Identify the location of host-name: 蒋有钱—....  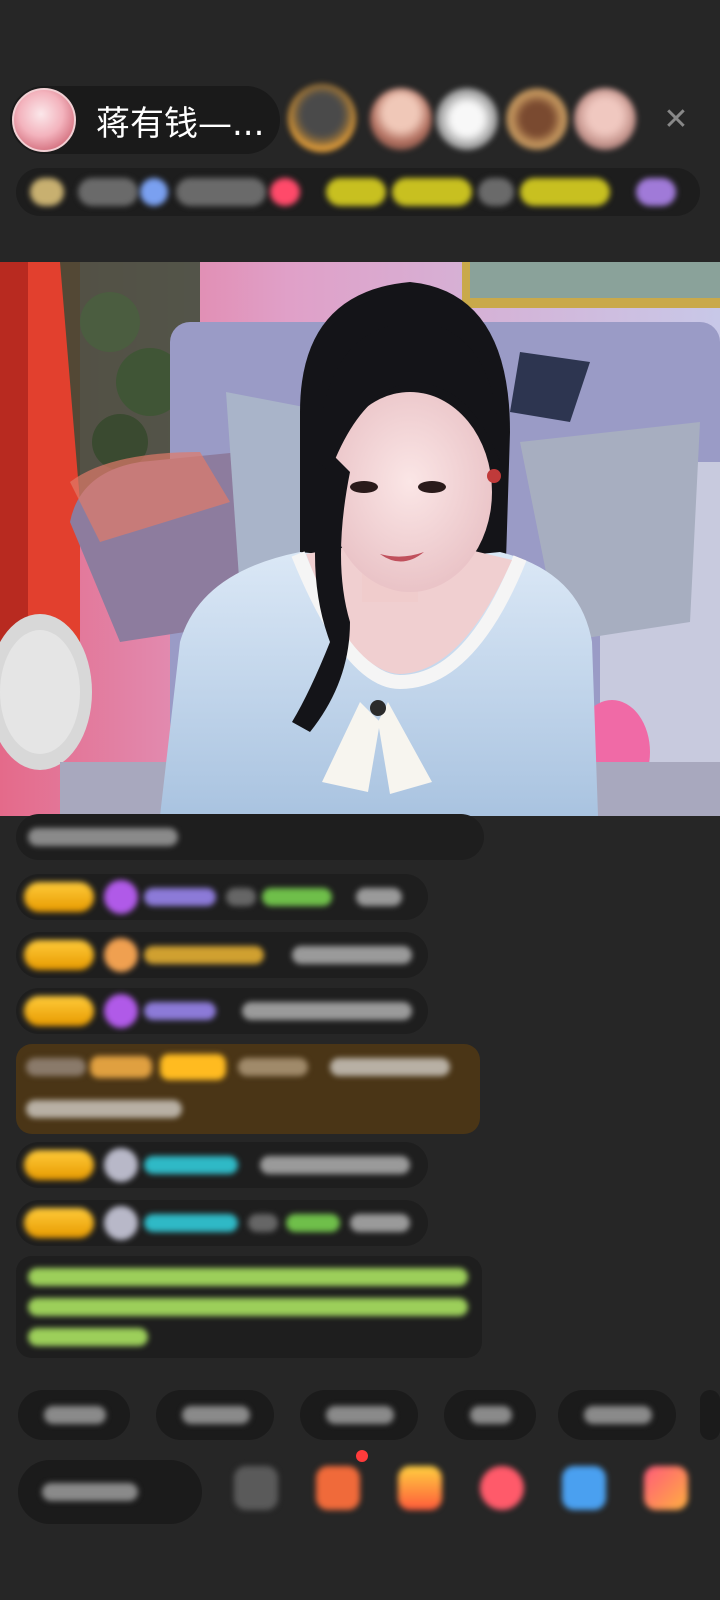
(180, 123).